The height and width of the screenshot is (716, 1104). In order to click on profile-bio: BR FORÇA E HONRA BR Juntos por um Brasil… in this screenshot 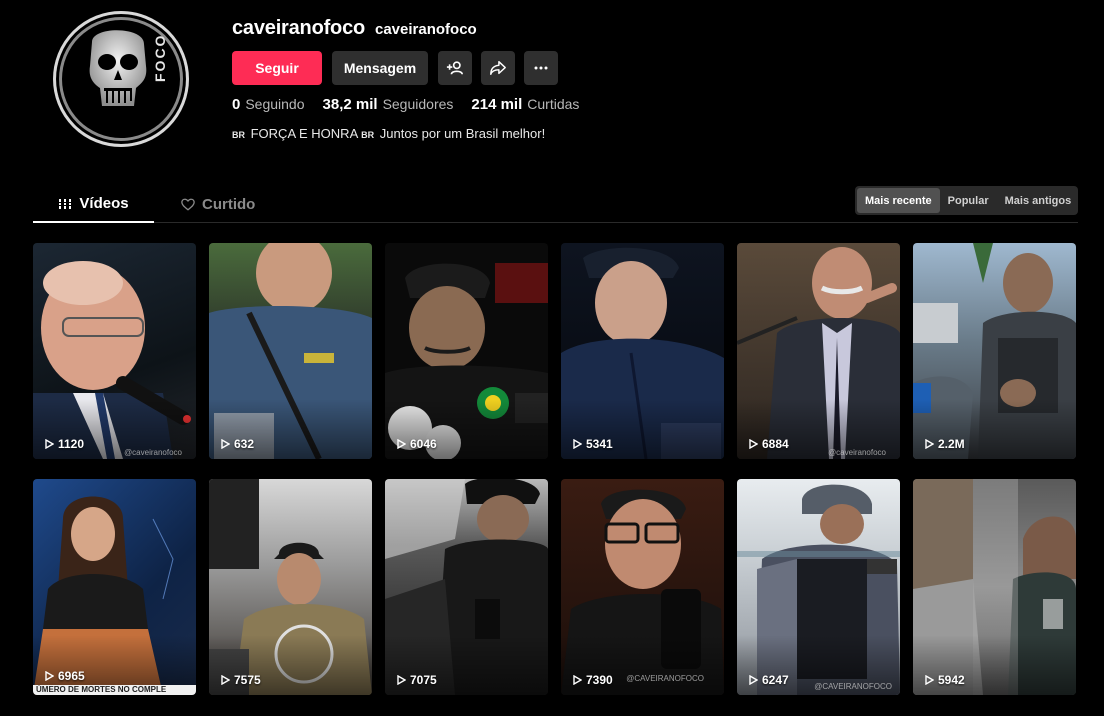, I will do `click(388, 133)`.